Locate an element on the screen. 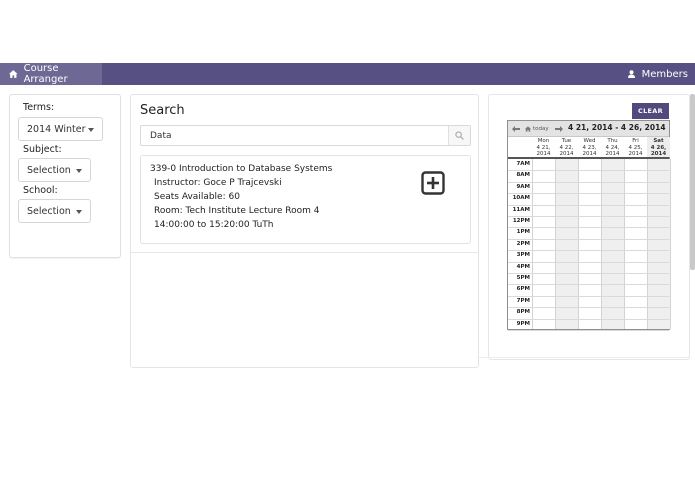 This screenshot has height=494, width=695. search-icon is located at coordinates (459, 135).